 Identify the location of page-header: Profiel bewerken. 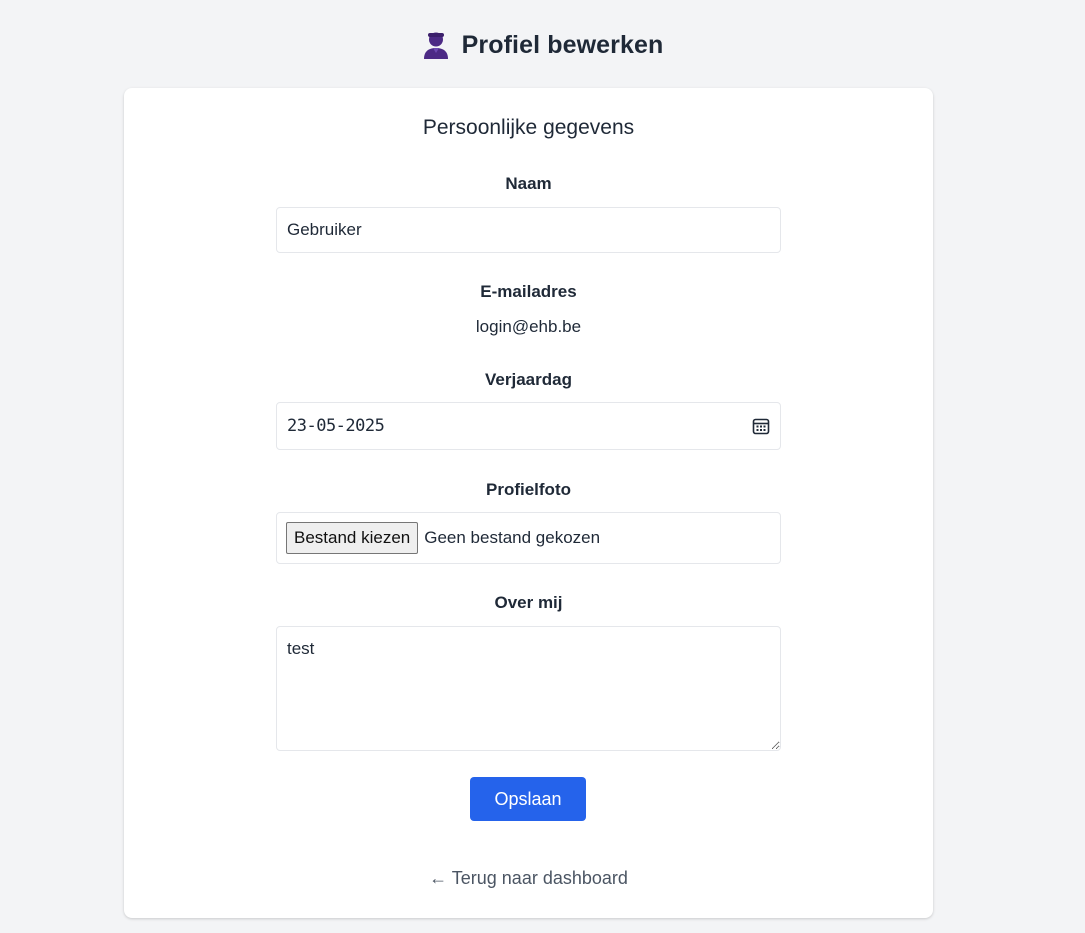
(542, 45).